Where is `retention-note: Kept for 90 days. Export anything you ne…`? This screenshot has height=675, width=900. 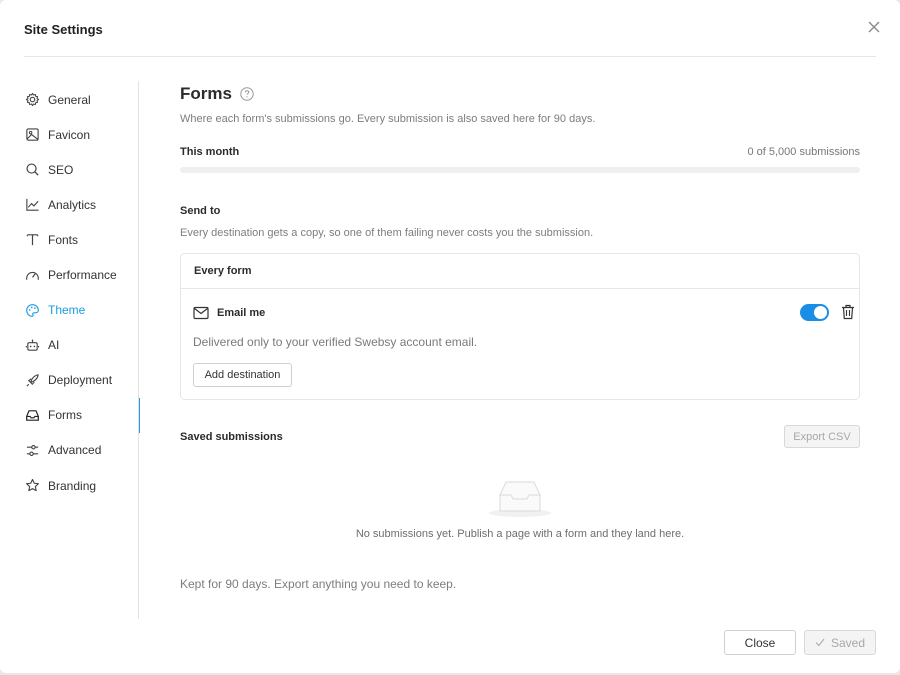 retention-note: Kept for 90 days. Export anything you ne… is located at coordinates (318, 584).